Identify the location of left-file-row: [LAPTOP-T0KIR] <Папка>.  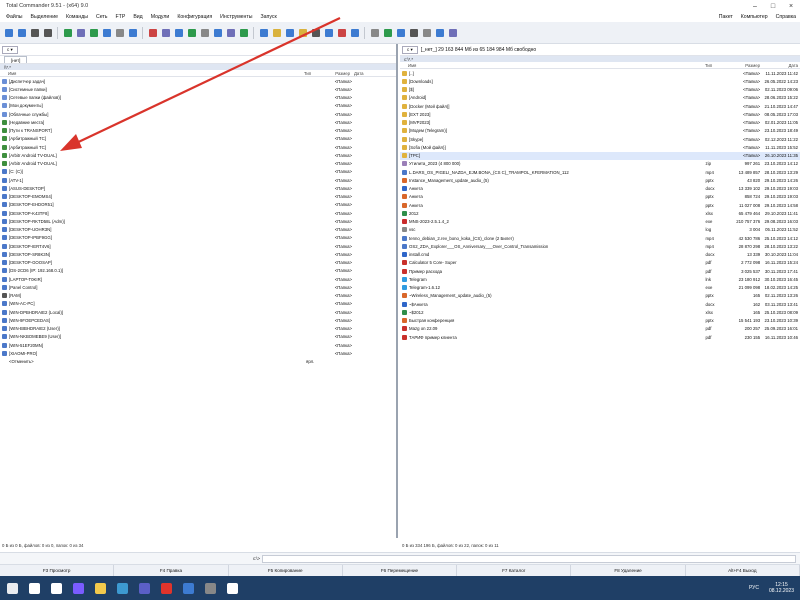
(198, 279).